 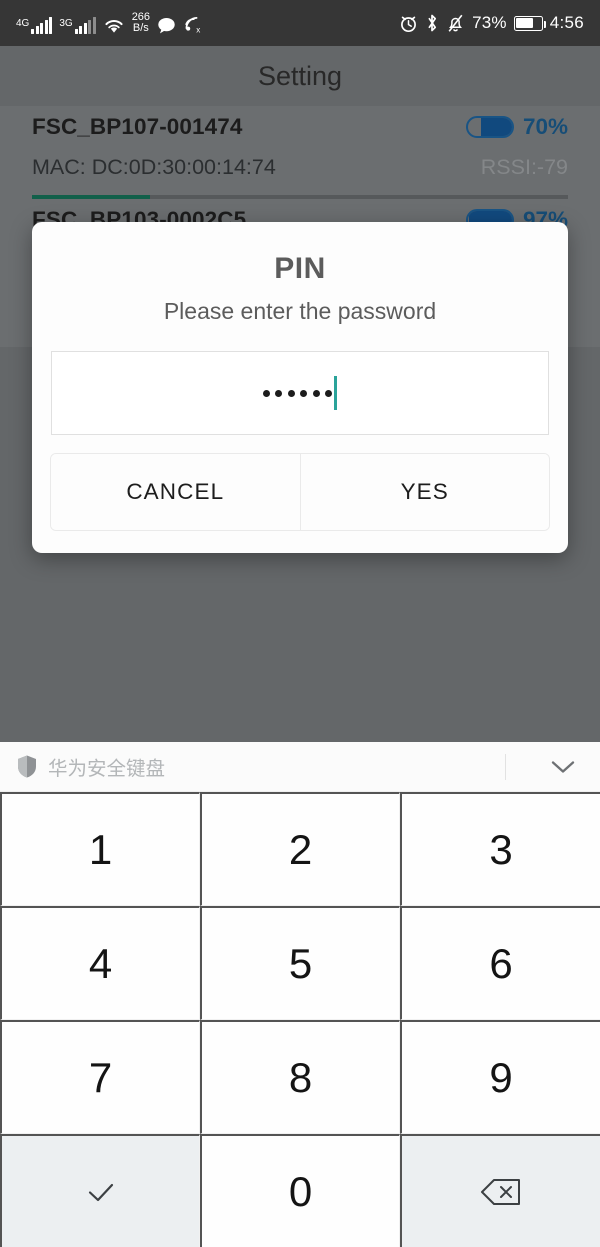 What do you see at coordinates (175, 492) in the screenshot?
I see `cancel-button: CANCEL` at bounding box center [175, 492].